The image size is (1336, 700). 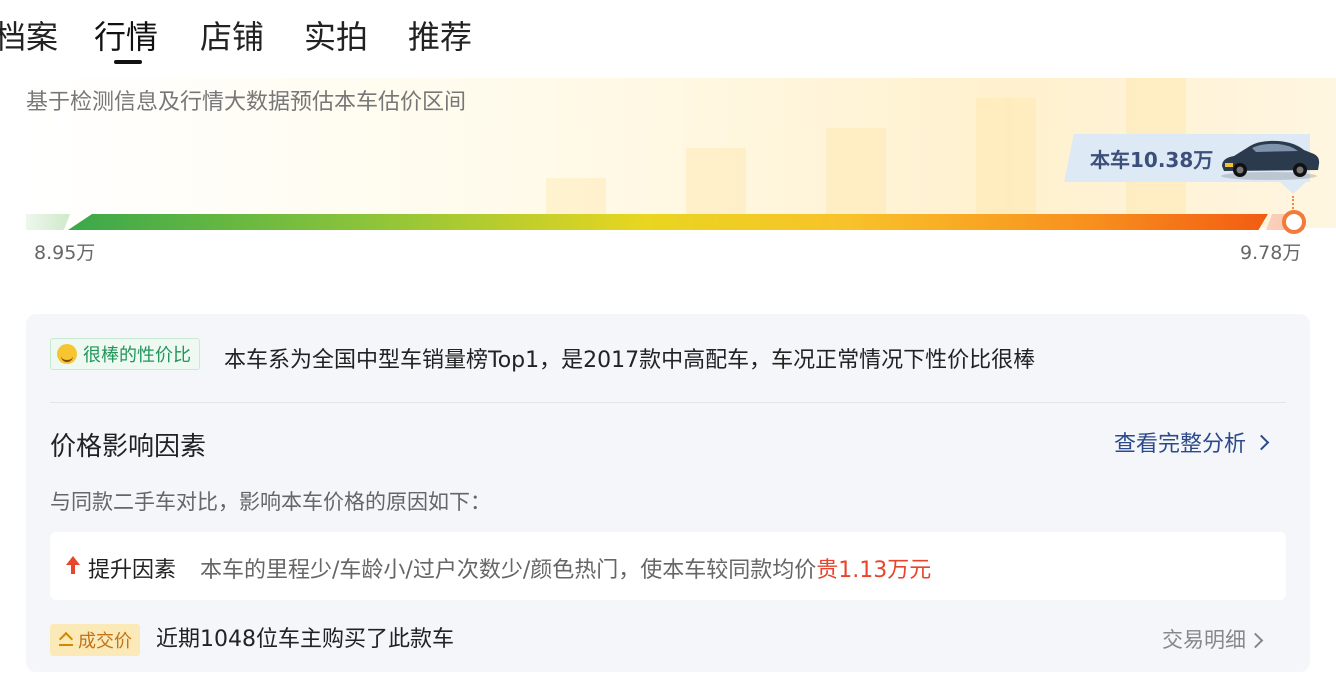 I want to click on tag-icon, so click(x=66, y=640).